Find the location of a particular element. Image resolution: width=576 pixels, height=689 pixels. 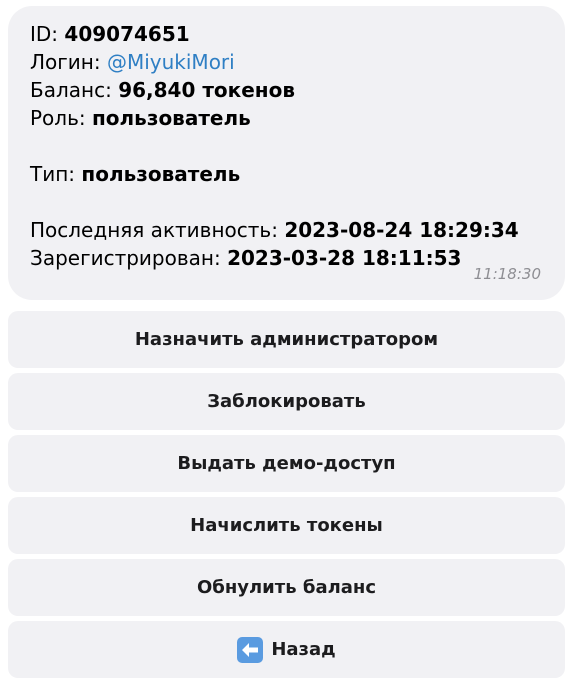

login-label: Логин: is located at coordinates (65, 62).